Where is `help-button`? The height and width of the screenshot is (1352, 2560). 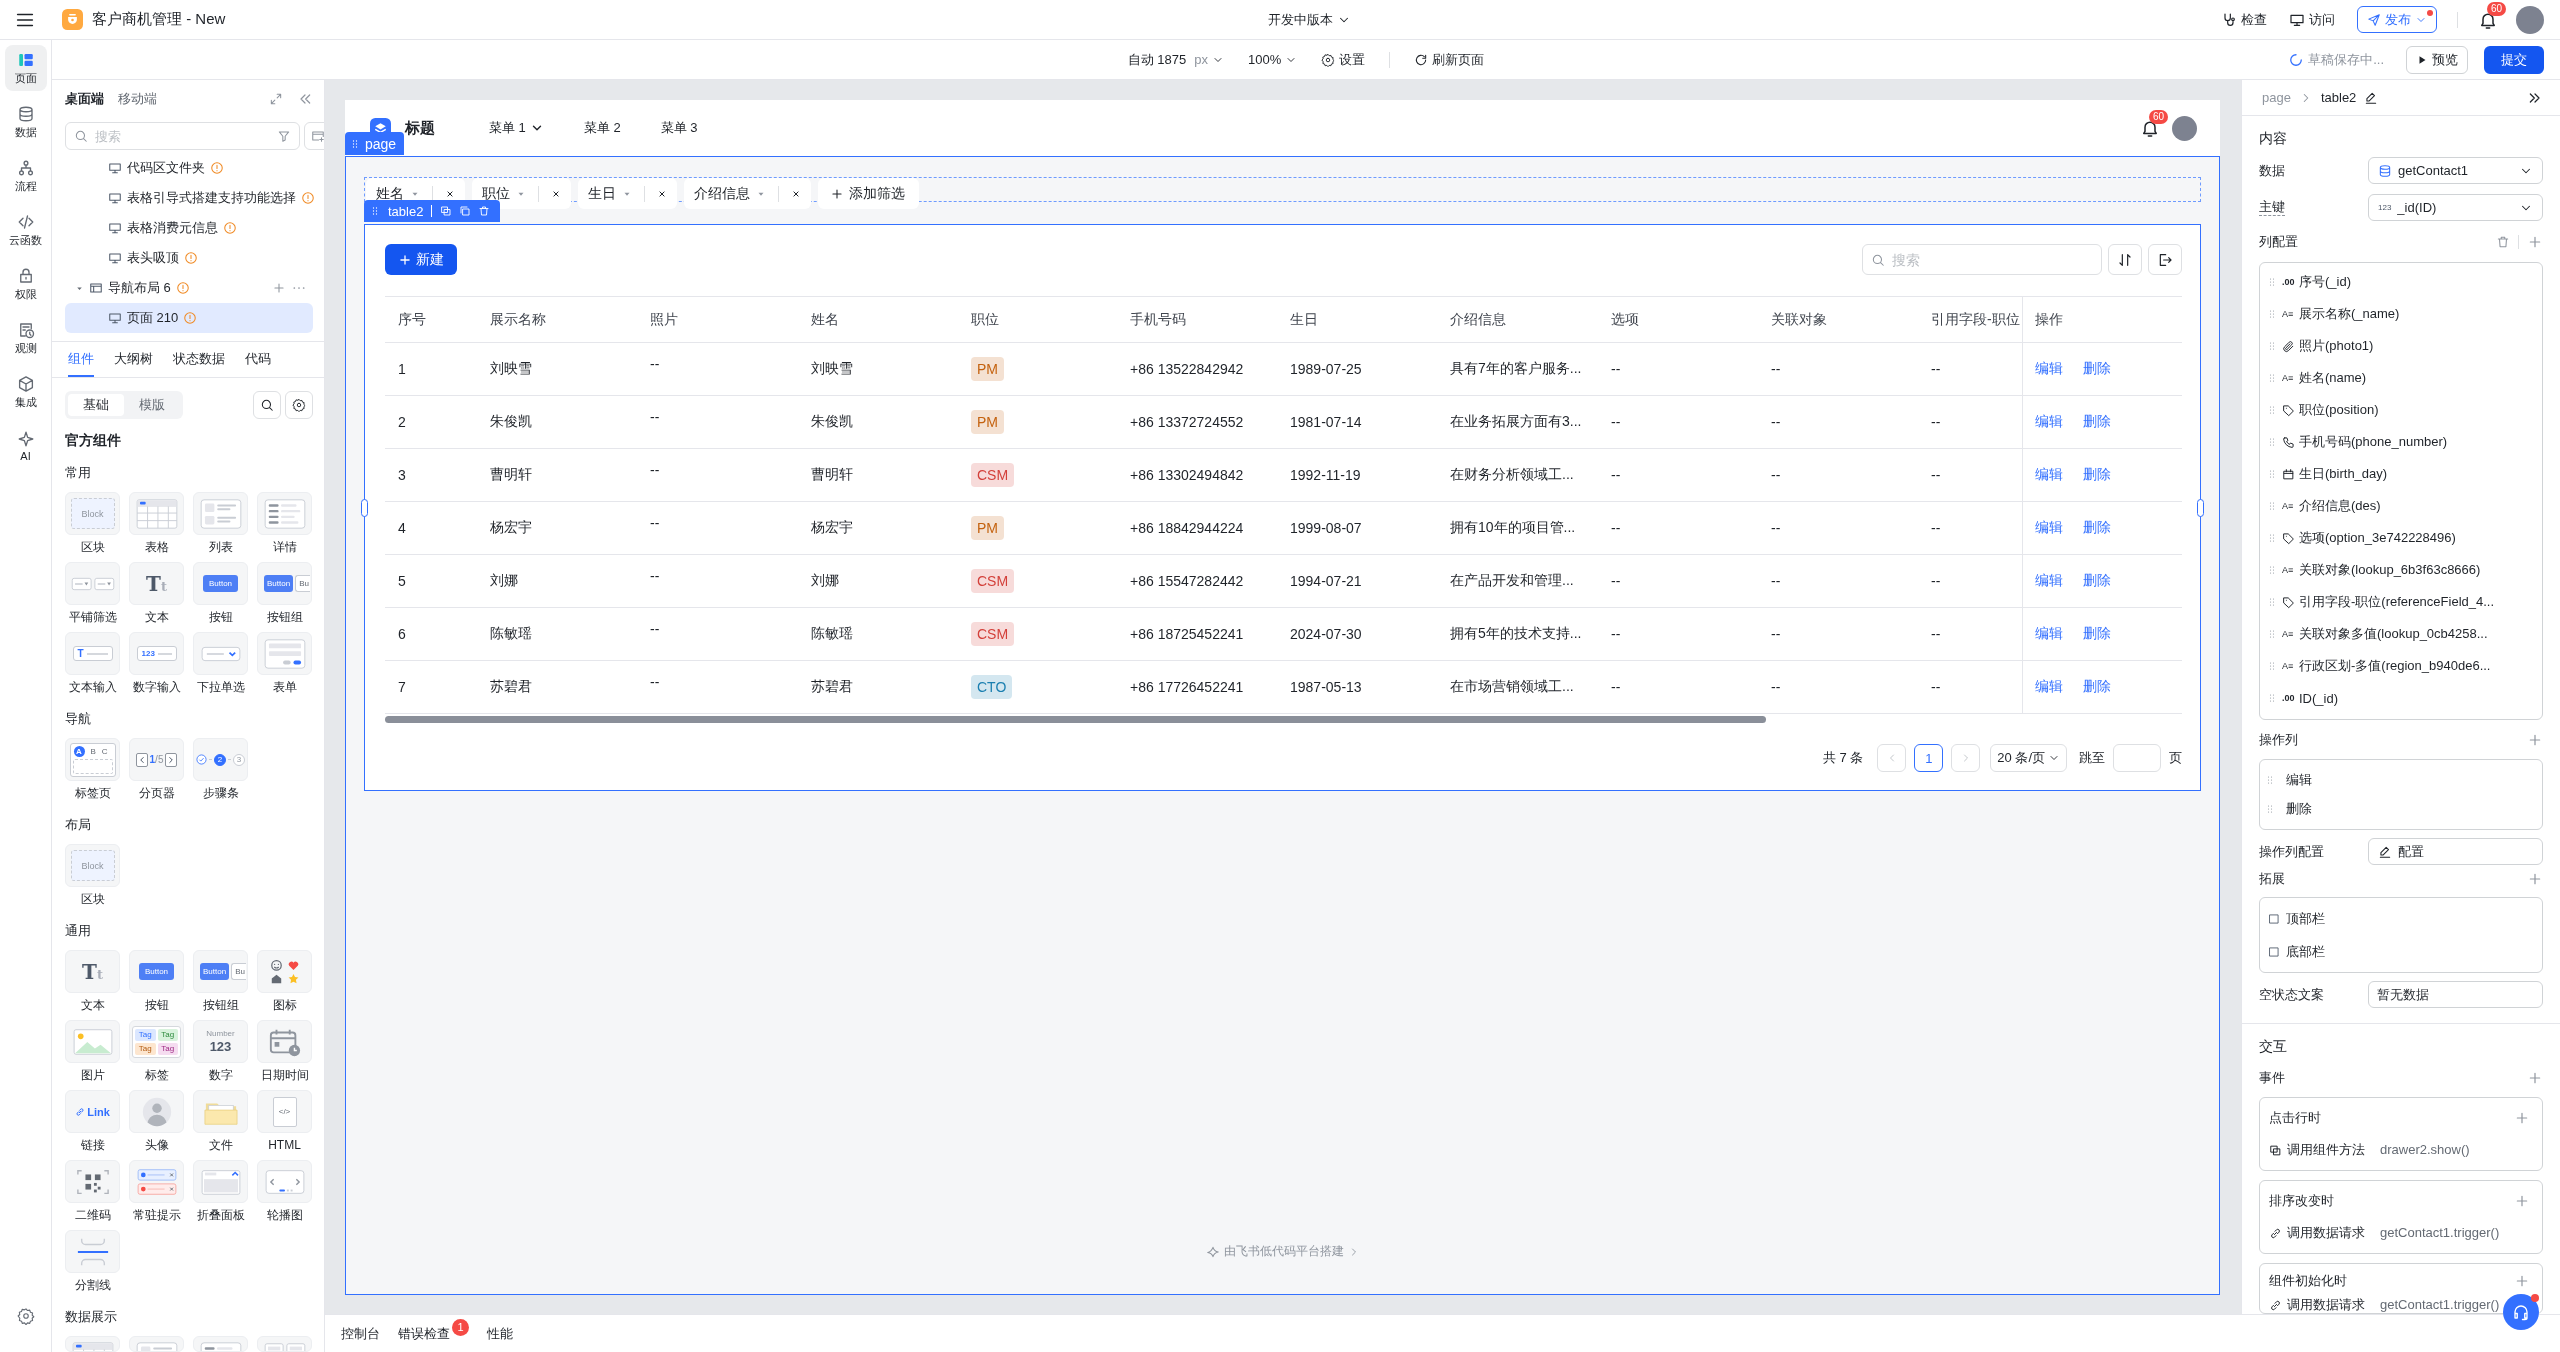
help-button is located at coordinates (2521, 1312).